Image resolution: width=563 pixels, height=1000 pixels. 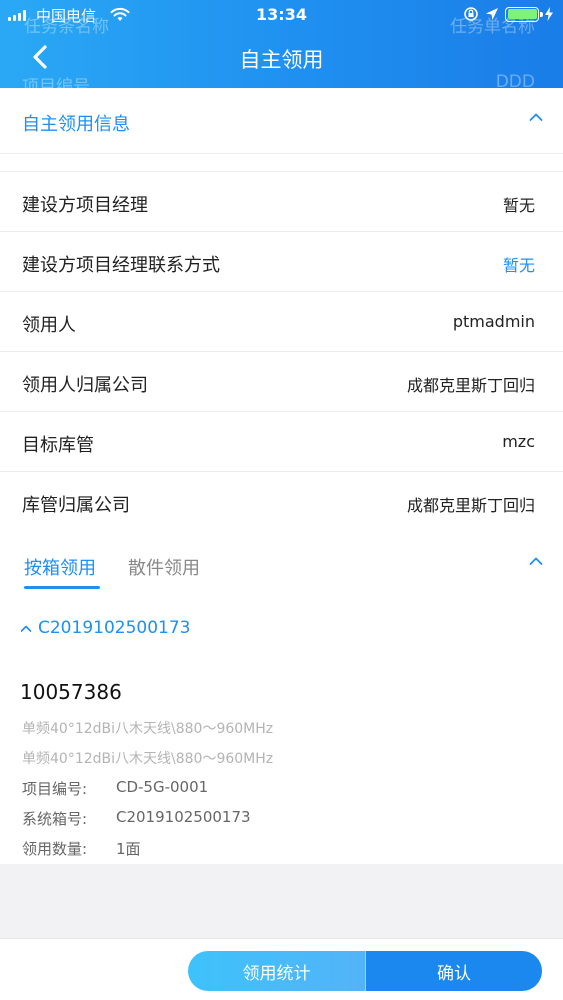 What do you see at coordinates (524, 14) in the screenshot?
I see `battery-icon` at bounding box center [524, 14].